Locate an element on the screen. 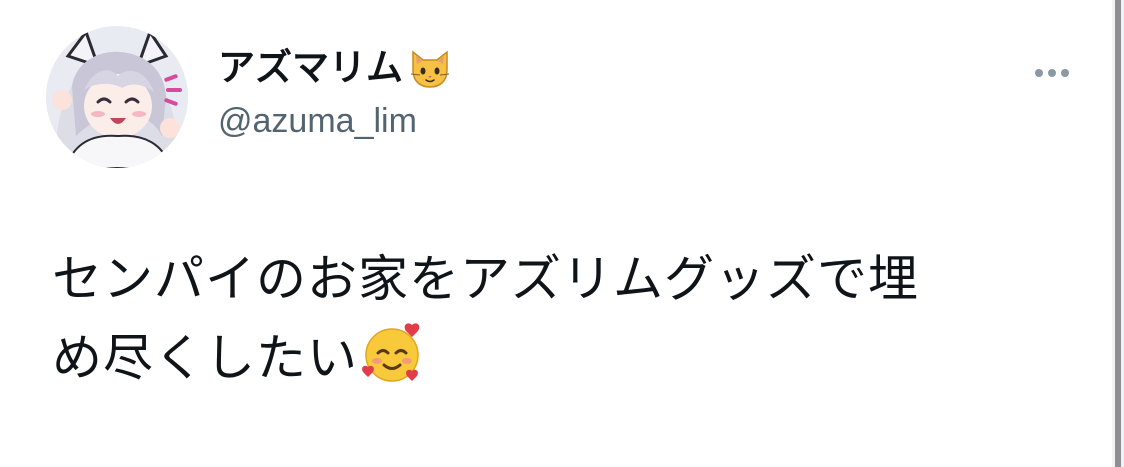 This screenshot has width=1124, height=467. tweet-text-line: センパイのお家をアズリムグッズで埋 is located at coordinates (485, 279).